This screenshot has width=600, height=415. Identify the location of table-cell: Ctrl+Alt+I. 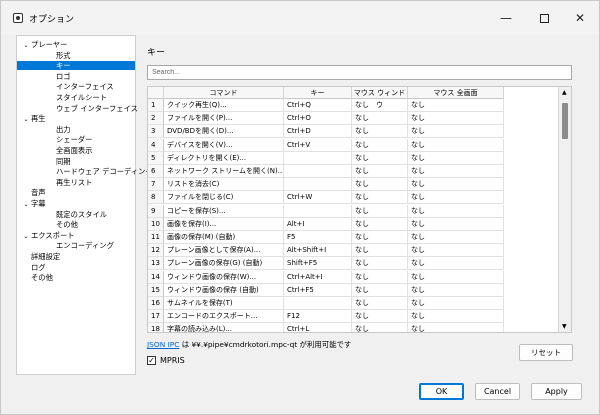
(318, 277).